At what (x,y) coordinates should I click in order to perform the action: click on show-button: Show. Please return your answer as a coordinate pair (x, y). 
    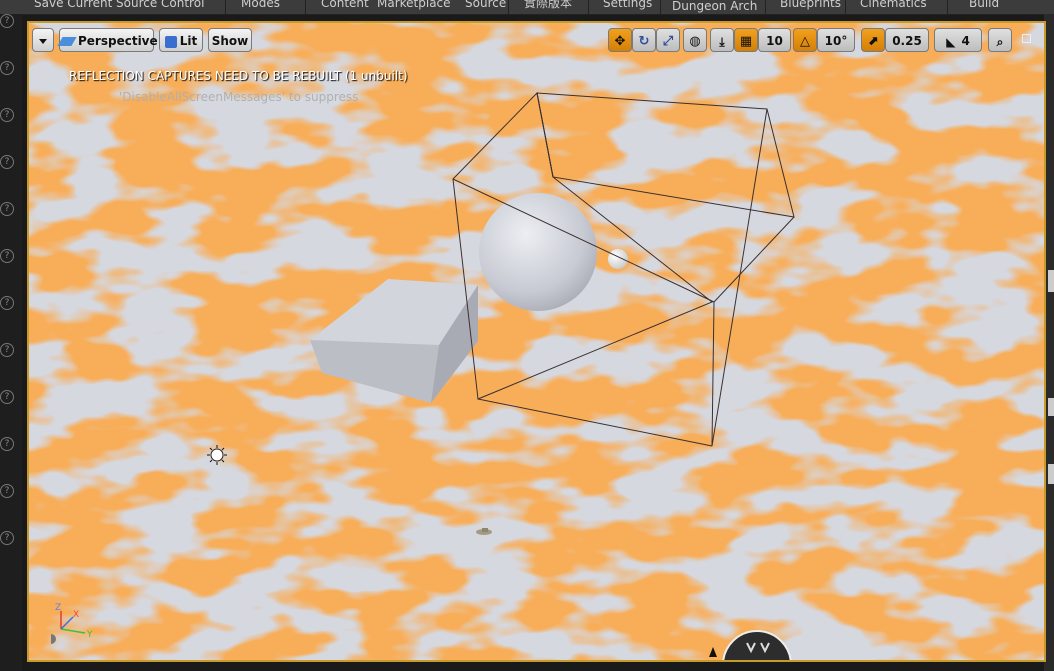
    Looking at the image, I should click on (230, 40).